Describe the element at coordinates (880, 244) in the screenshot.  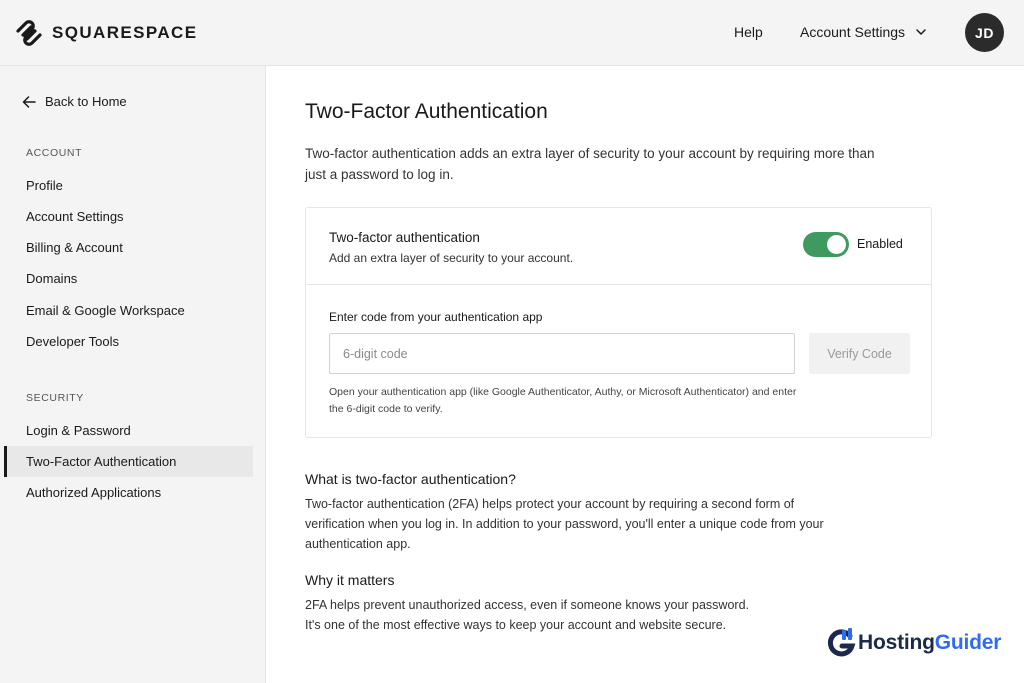
I see `toggle-status-label: Enabled` at that location.